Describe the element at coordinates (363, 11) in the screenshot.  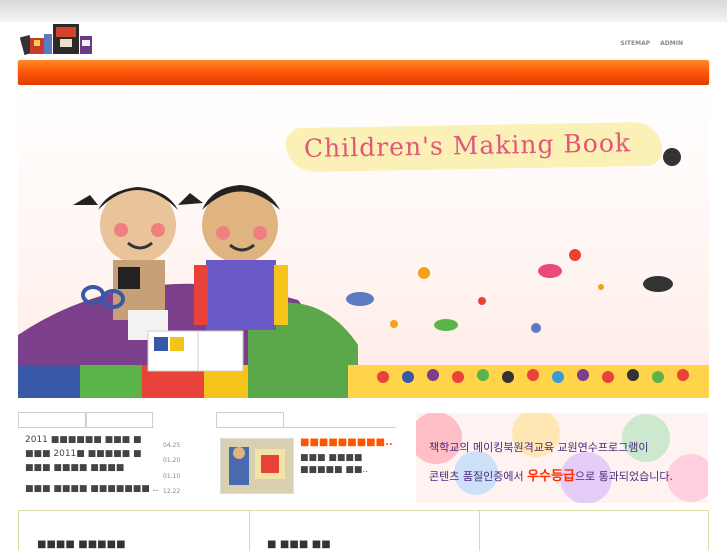
I see `top-band` at that location.